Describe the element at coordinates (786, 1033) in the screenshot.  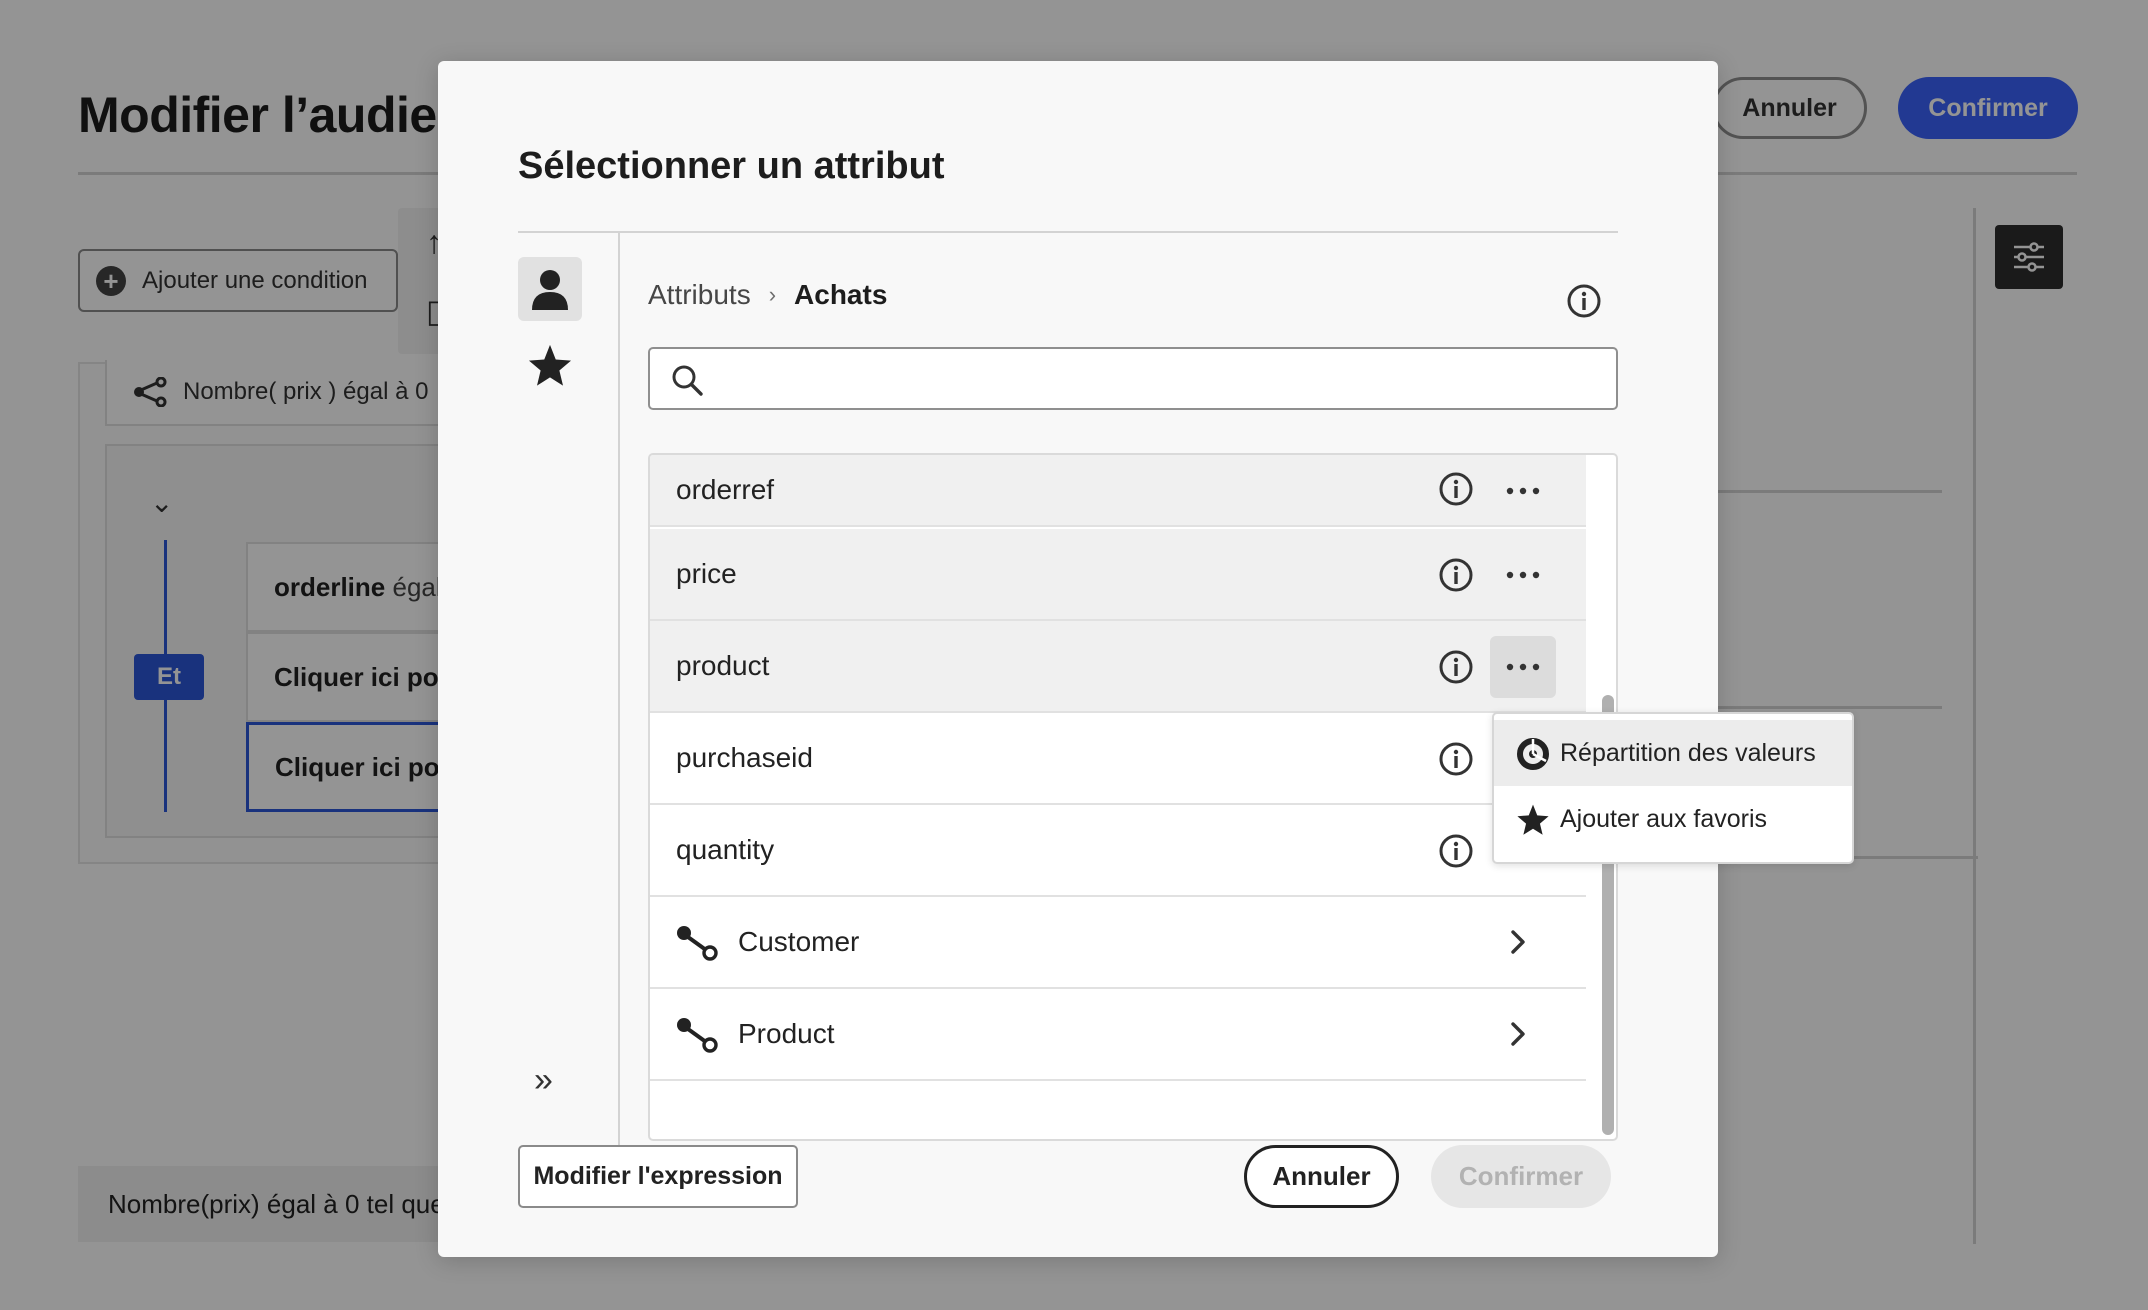
I see `link-name: Product` at that location.